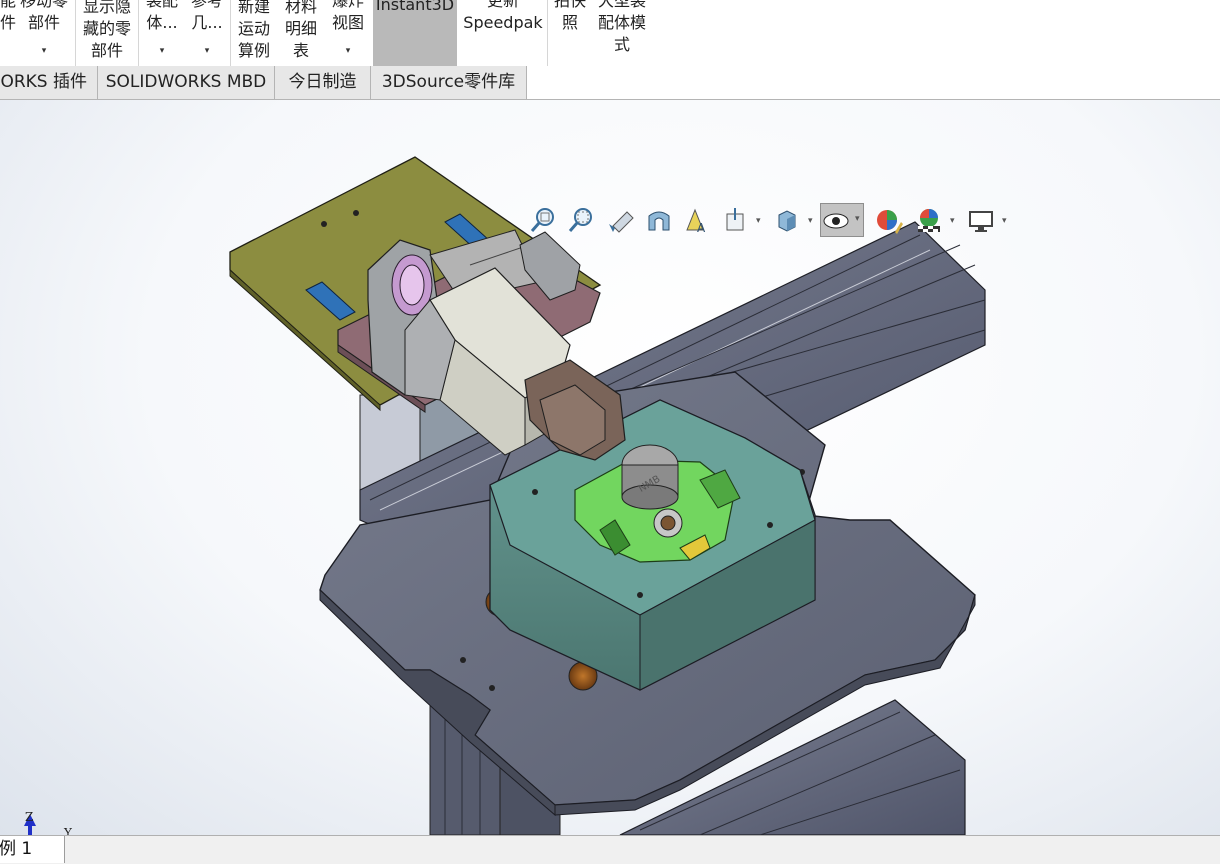 The height and width of the screenshot is (864, 1220). I want to click on ribbon-label: 新建 运动 算例, so click(253, 30).